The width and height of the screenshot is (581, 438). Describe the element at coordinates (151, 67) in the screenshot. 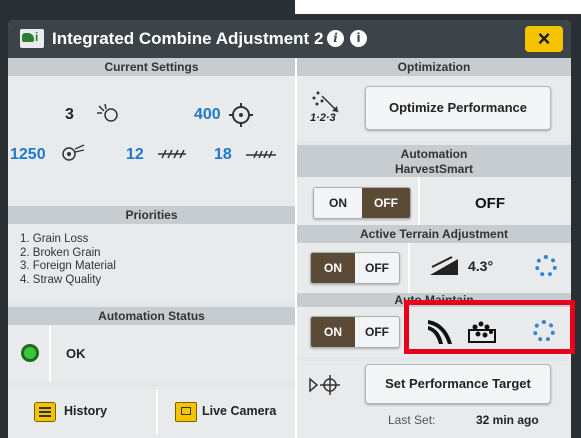

I see `current-settings-header: Current Settings` at that location.